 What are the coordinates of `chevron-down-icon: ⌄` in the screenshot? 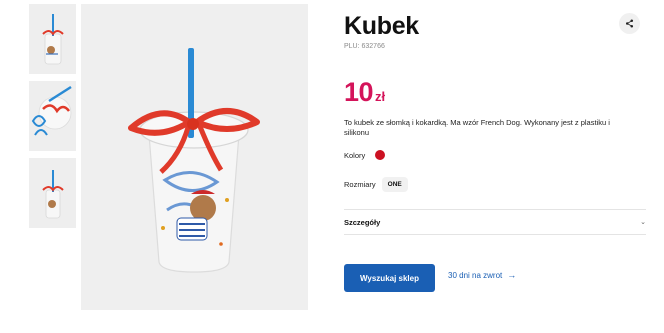 It's located at (643, 222).